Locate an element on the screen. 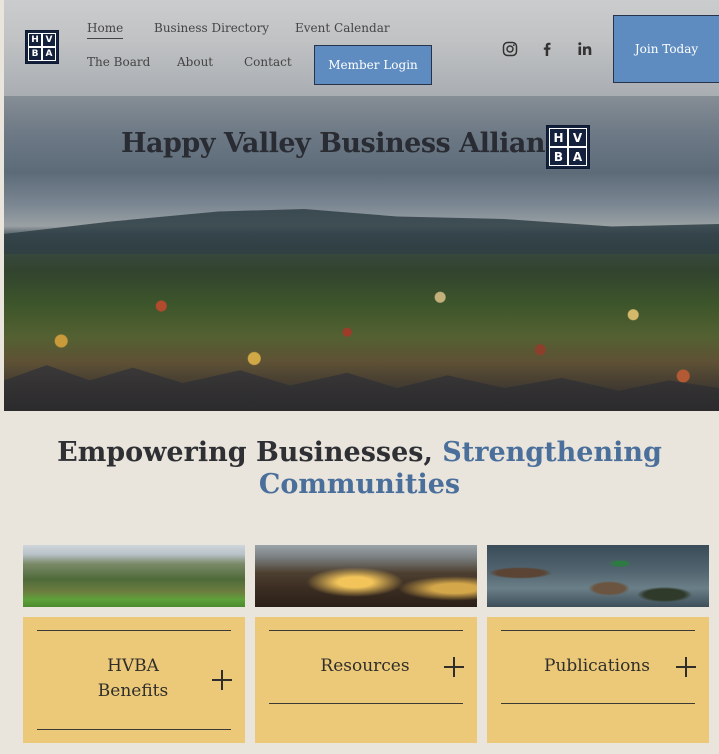  nav-event-calendar: Event Calendar is located at coordinates (342, 28).